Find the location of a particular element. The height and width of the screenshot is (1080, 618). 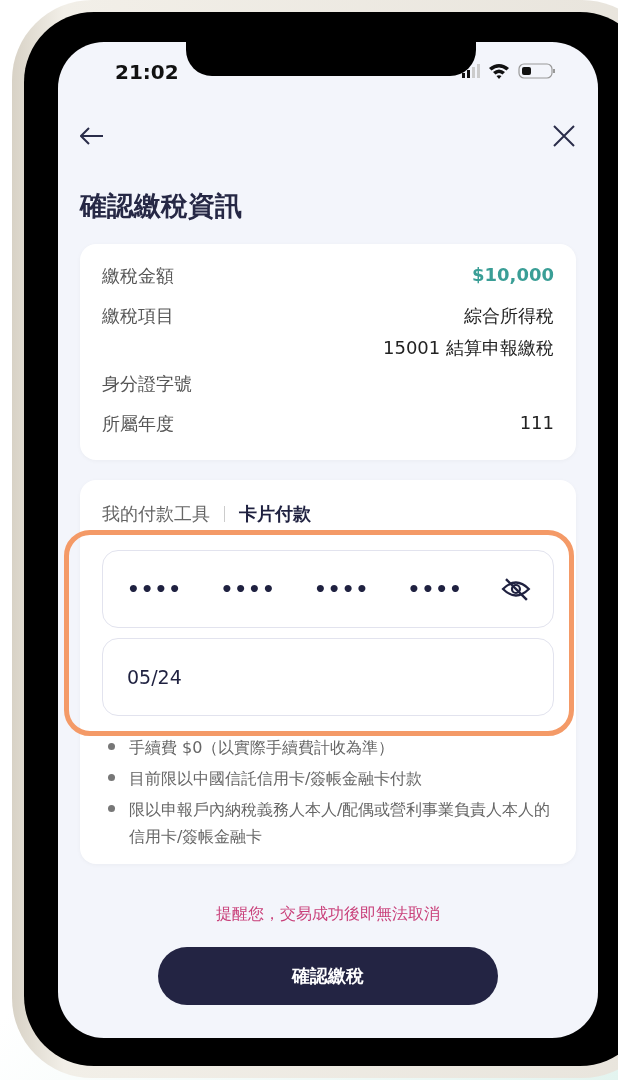

note-text: 限以申報戶內納稅義務人本人/配偶或營利事業負責人本人的信用卡/簽帳金融卡 is located at coordinates (340, 823).